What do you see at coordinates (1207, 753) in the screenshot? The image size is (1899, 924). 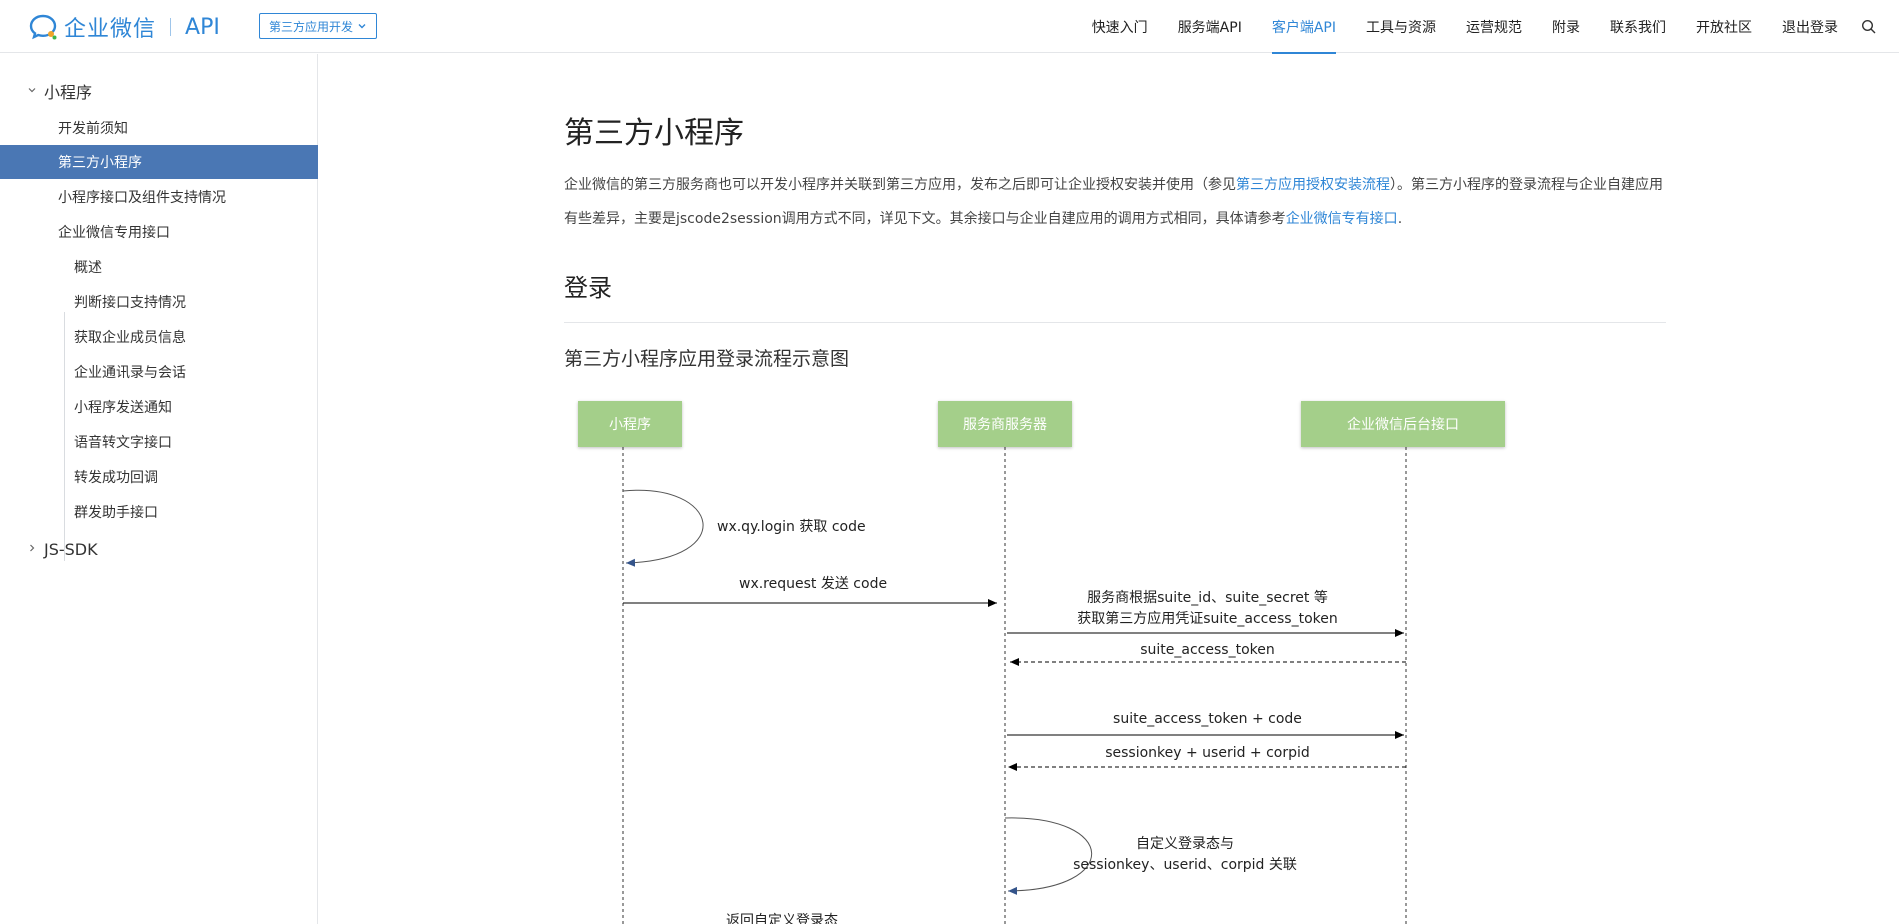 I see `msg-session-info: sessionkey + userid + corpid` at bounding box center [1207, 753].